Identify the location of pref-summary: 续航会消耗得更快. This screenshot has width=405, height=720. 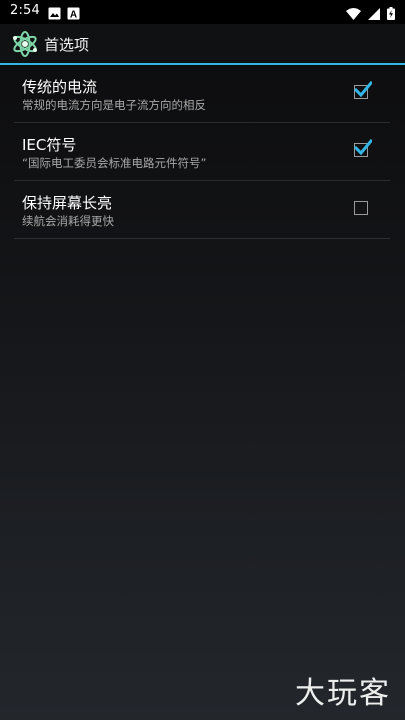
(68, 221).